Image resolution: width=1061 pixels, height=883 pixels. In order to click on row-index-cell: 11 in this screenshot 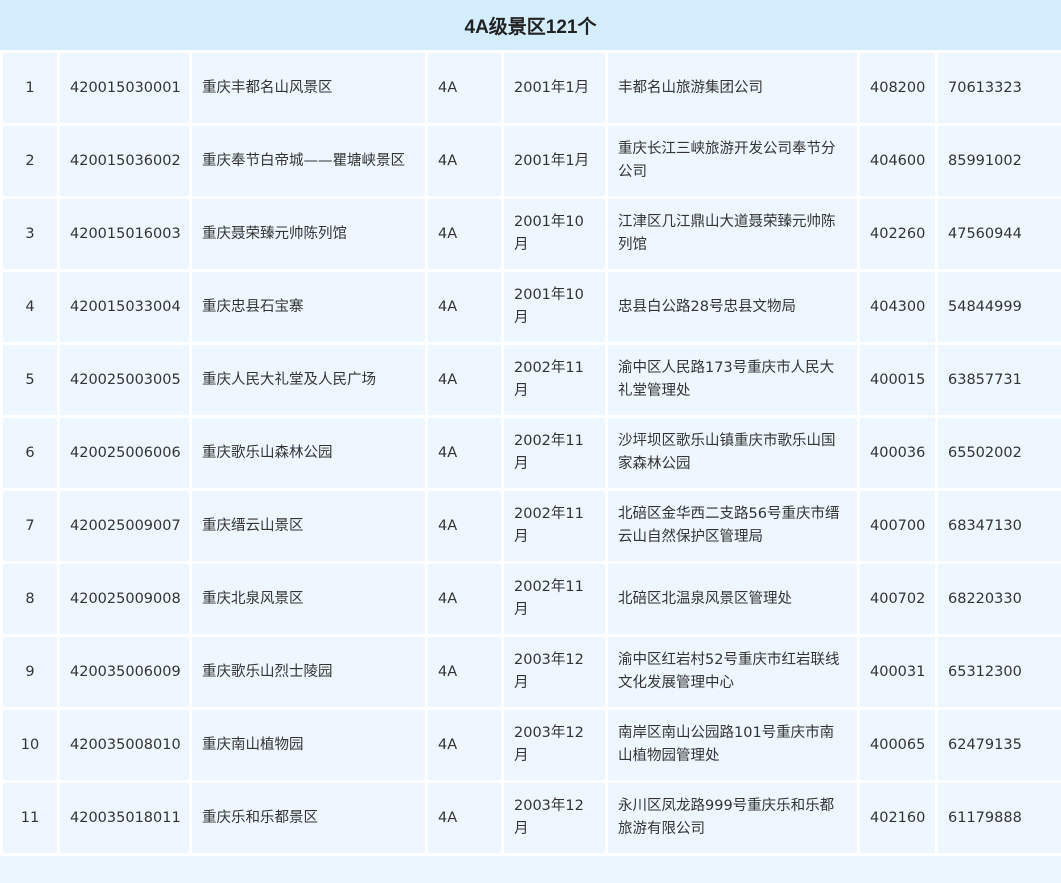, I will do `click(30, 818)`.